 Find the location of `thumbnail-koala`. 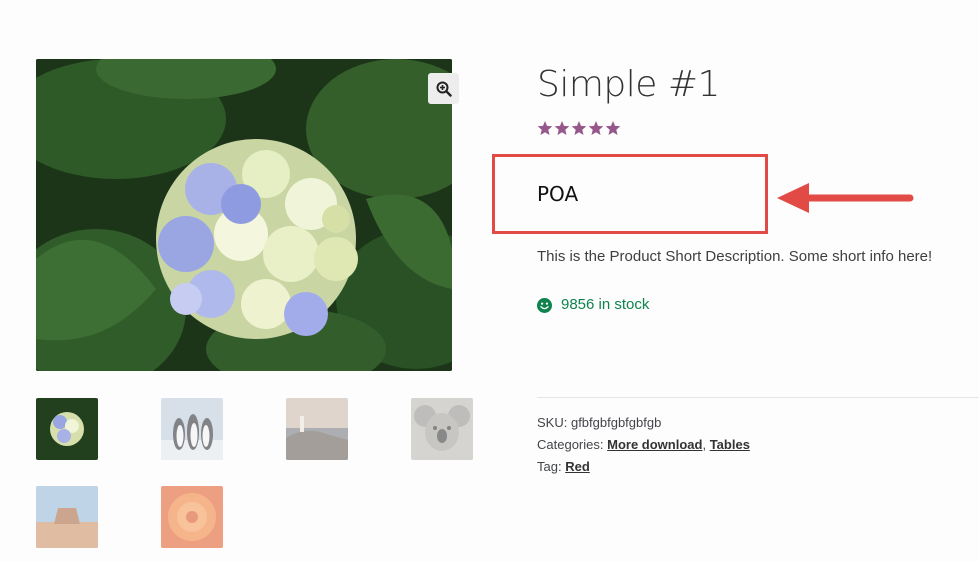

thumbnail-koala is located at coordinates (442, 429).